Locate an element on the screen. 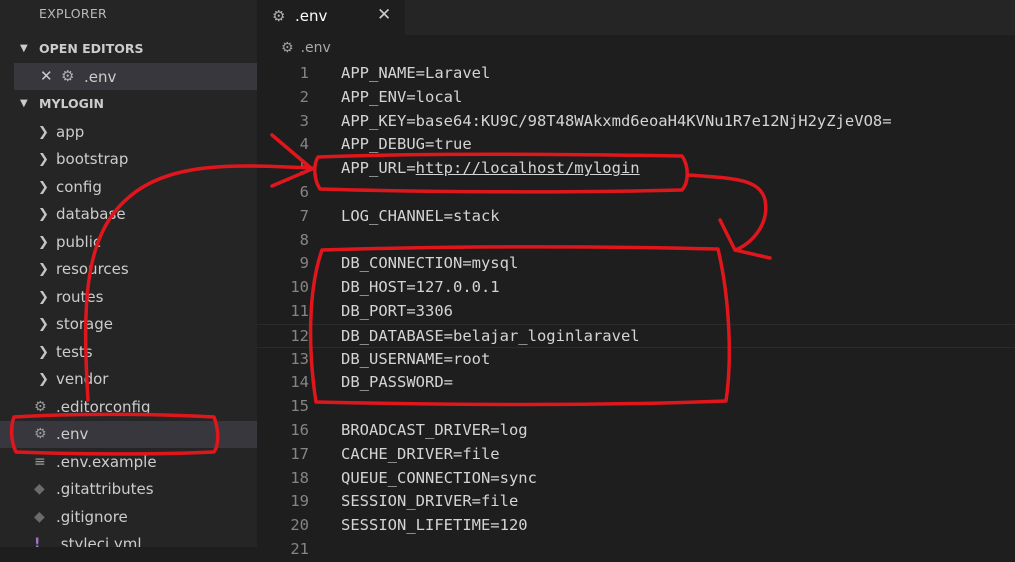 The height and width of the screenshot is (562, 1015). code-key: APP_URL= is located at coordinates (378, 168).